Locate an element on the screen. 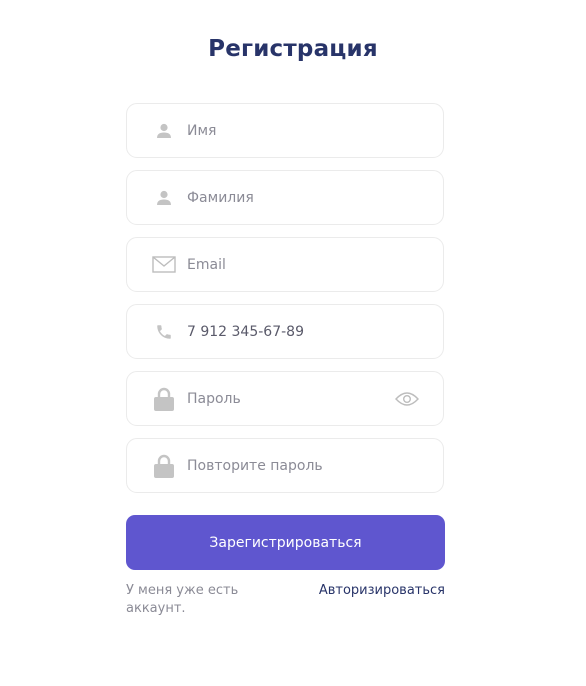 The image size is (586, 686). email-field is located at coordinates (285, 264).